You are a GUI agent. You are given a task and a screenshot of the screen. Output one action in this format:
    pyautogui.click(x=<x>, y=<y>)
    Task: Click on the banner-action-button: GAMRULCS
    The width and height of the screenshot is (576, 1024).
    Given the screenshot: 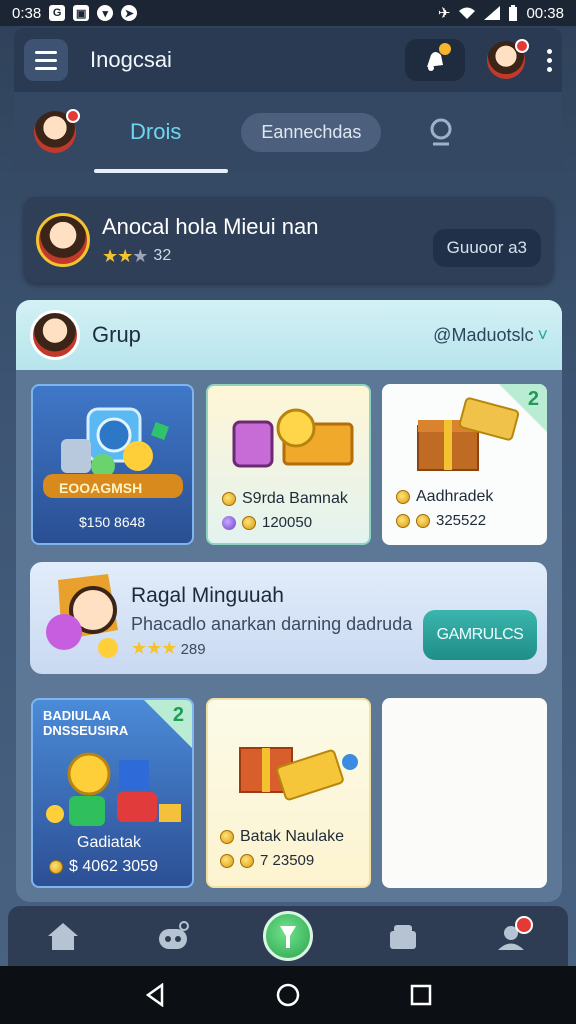 What is the action you would take?
    pyautogui.click(x=480, y=635)
    